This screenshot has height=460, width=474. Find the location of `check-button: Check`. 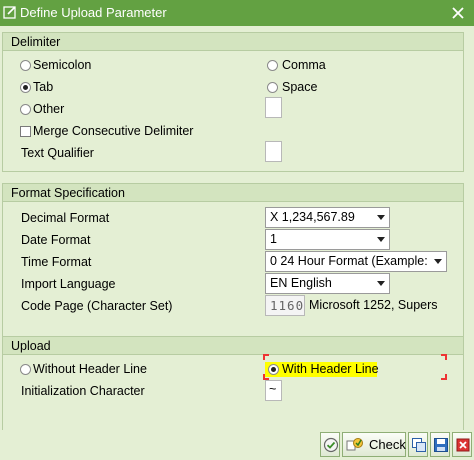

check-button: Check is located at coordinates (374, 444).